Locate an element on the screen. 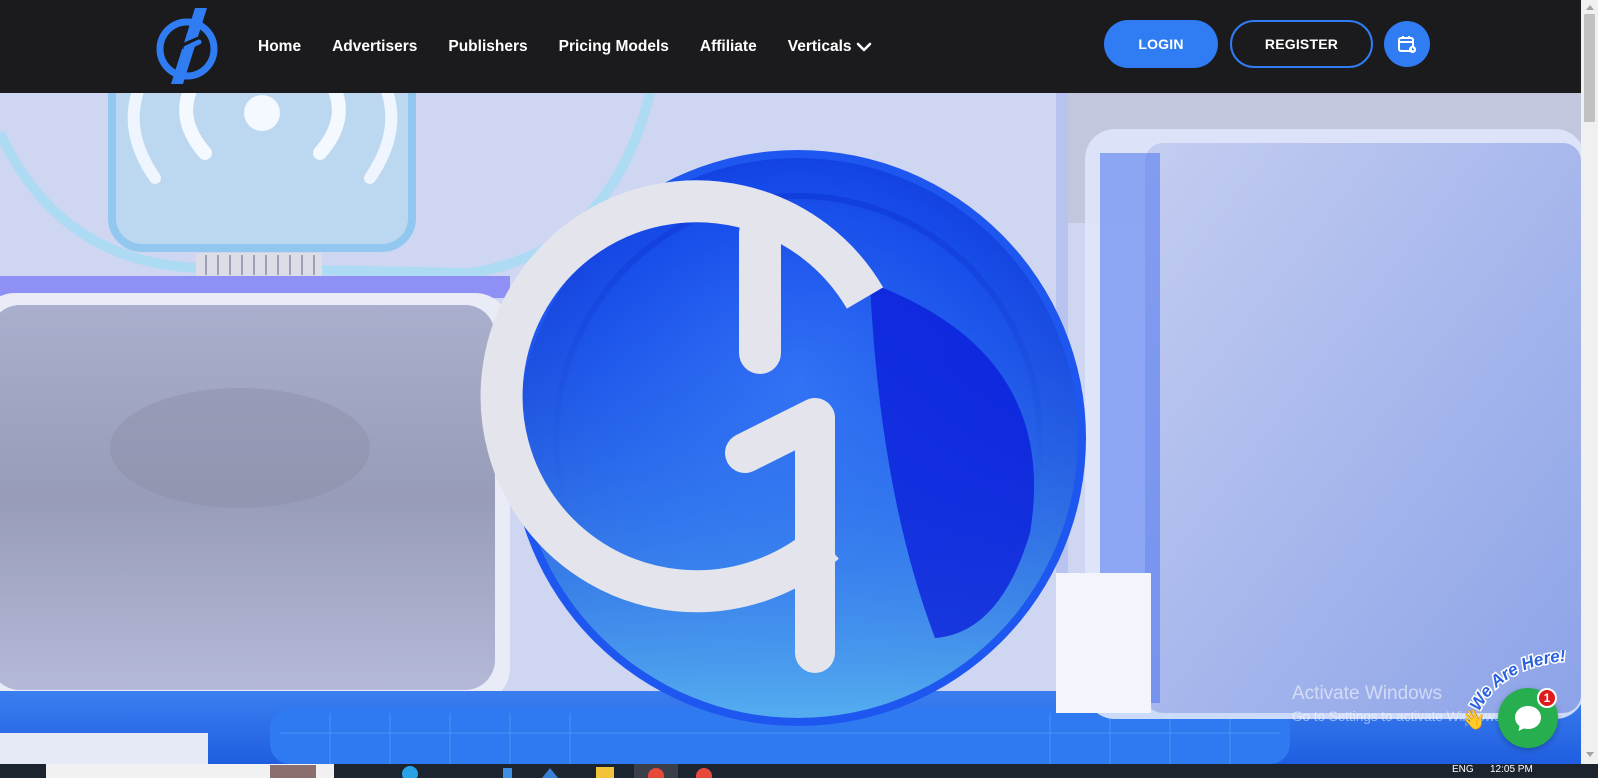  calendar-icon is located at coordinates (1407, 45).